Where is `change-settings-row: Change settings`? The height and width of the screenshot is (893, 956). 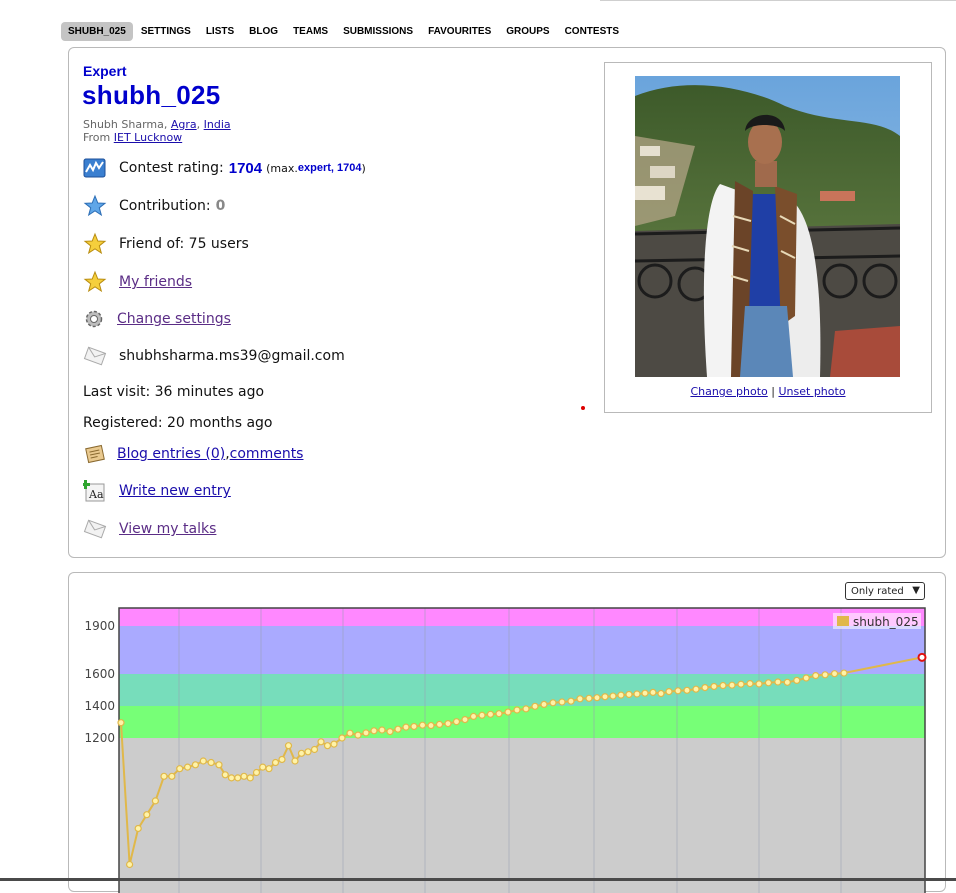 change-settings-row: Change settings is located at coordinates (157, 319).